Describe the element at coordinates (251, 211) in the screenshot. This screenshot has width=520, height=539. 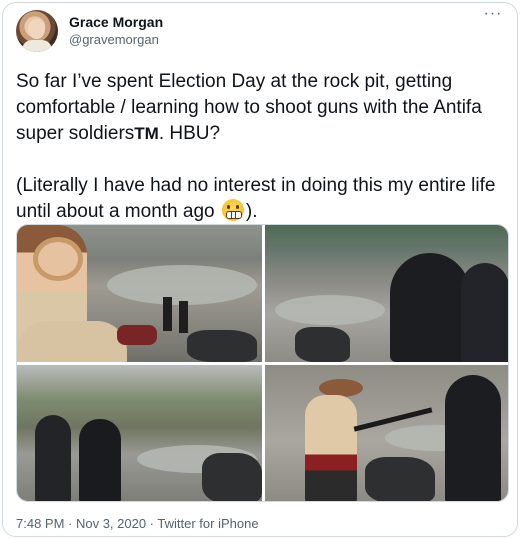
I see `tweet-text-part3: ).` at that location.